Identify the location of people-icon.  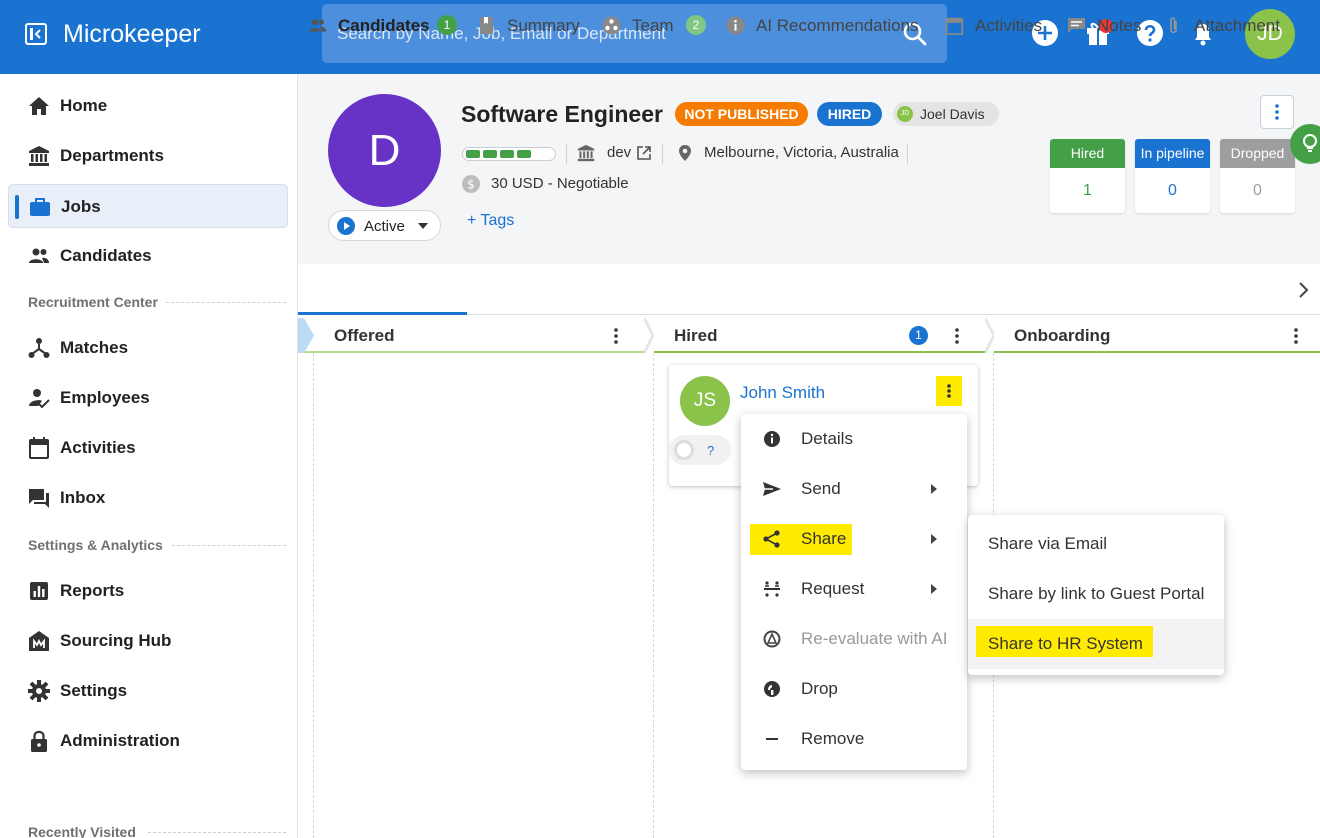
(39, 256).